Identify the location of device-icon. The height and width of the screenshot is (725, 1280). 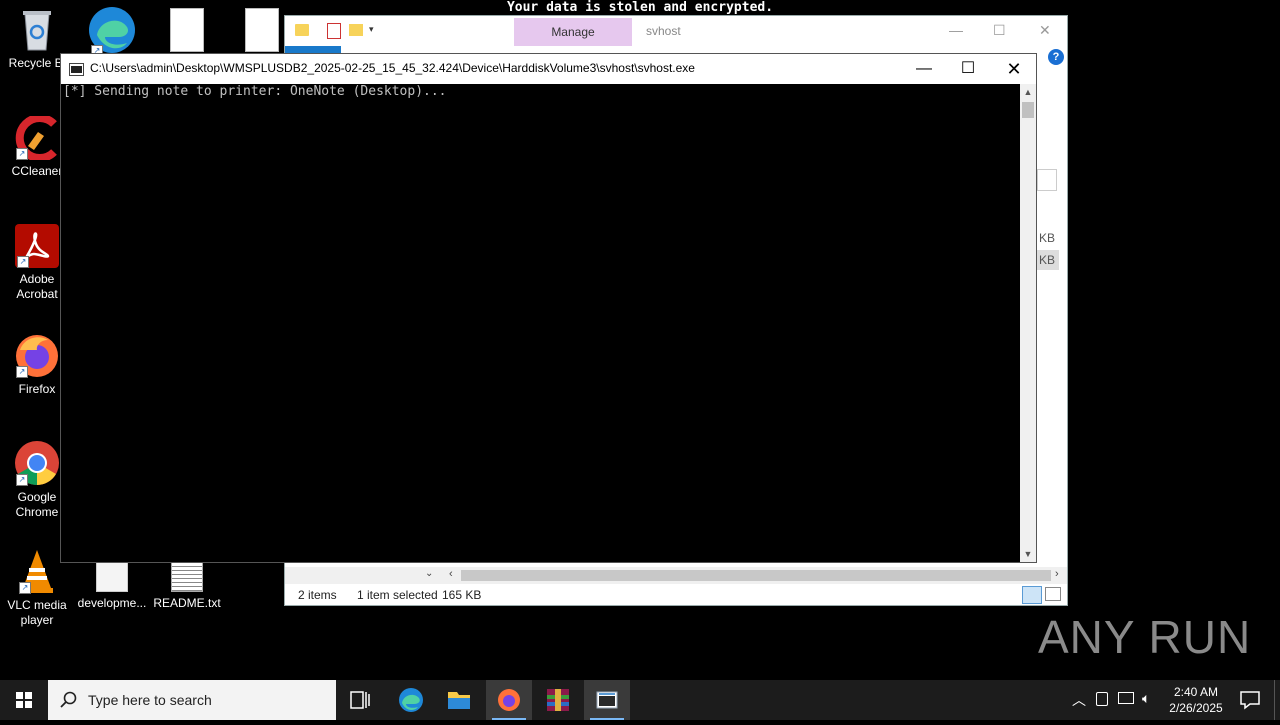
(1102, 699).